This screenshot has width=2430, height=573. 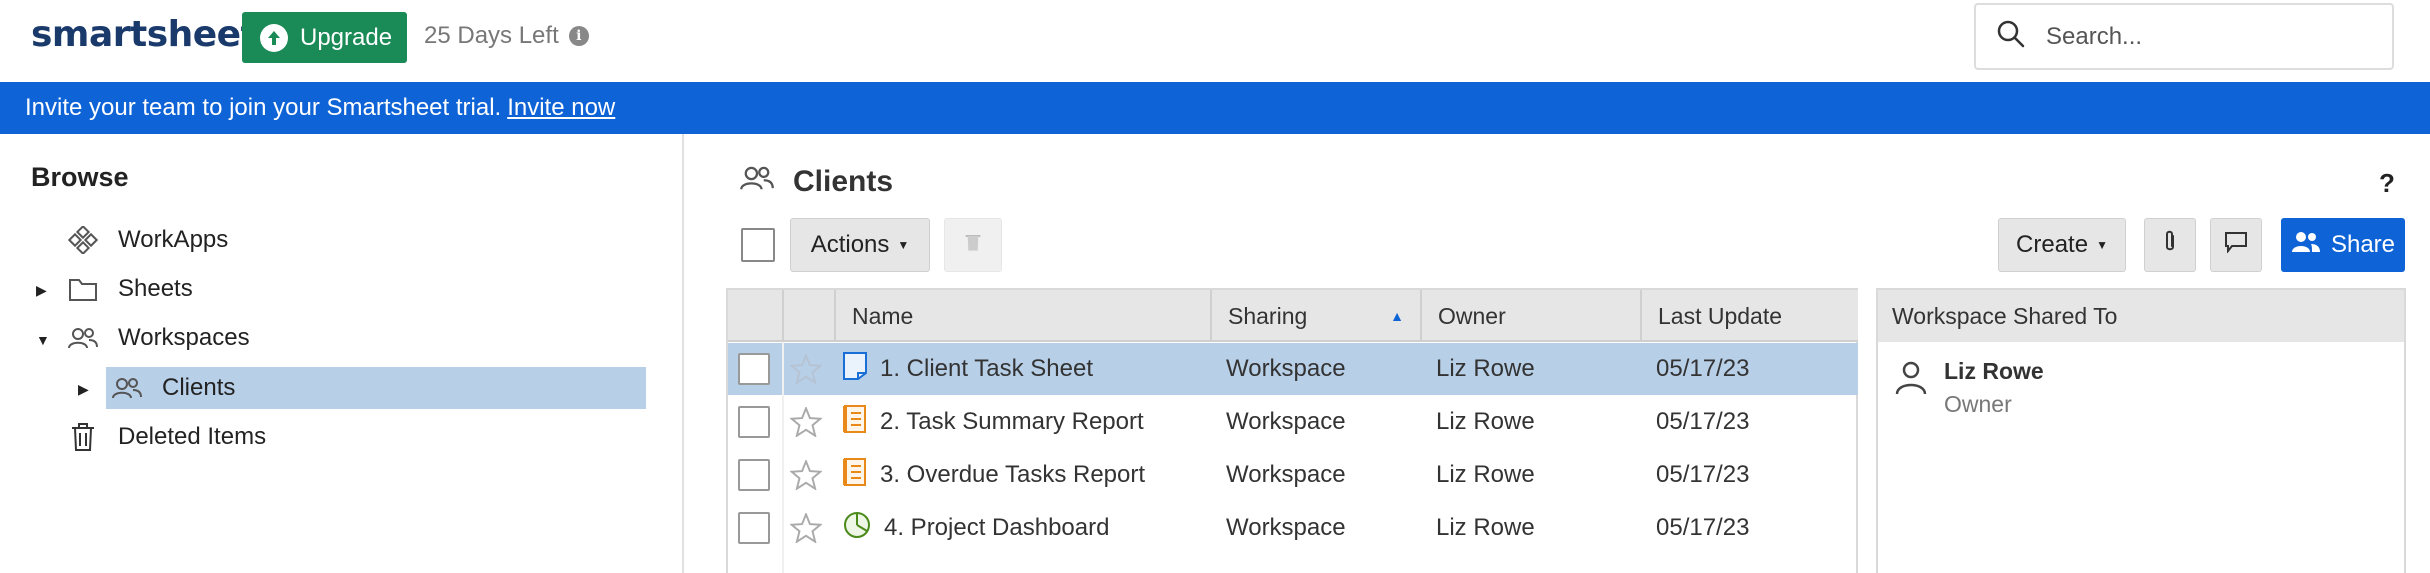 I want to click on search-box, so click(x=2184, y=36).